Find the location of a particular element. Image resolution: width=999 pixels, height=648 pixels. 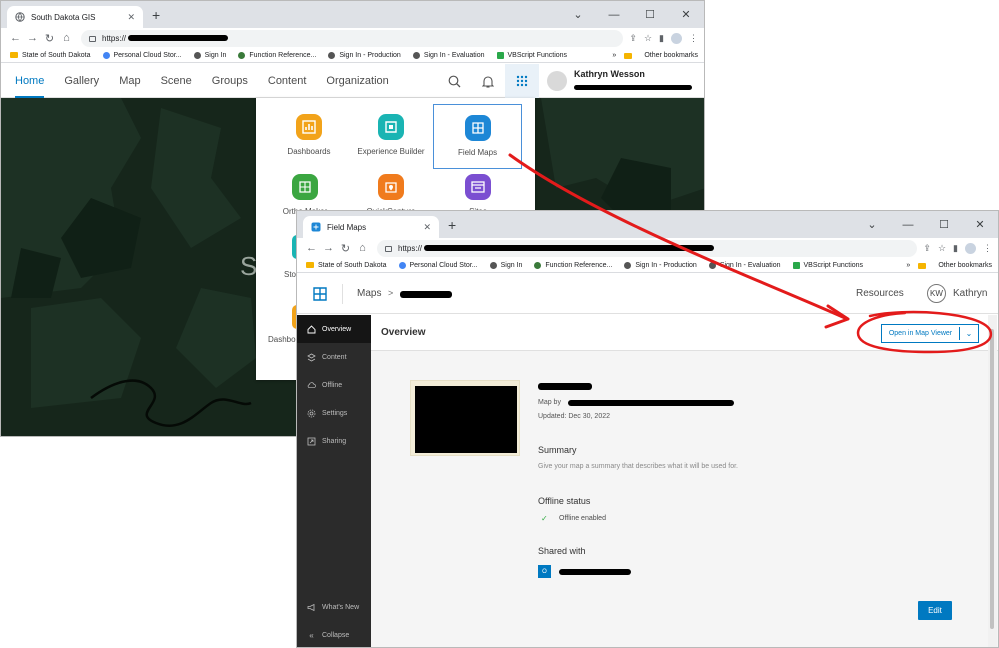

nav-organization: Organization is located at coordinates (357, 81).